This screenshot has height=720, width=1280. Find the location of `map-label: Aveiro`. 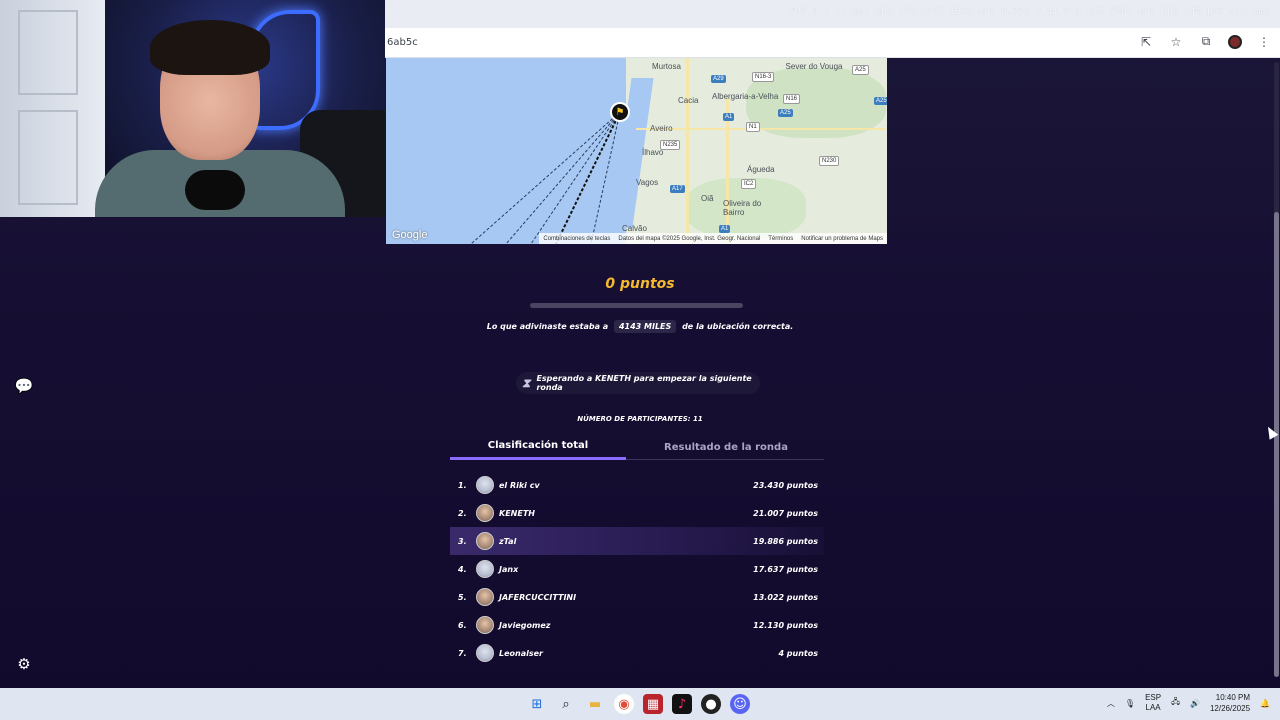

map-label: Aveiro is located at coordinates (661, 128).